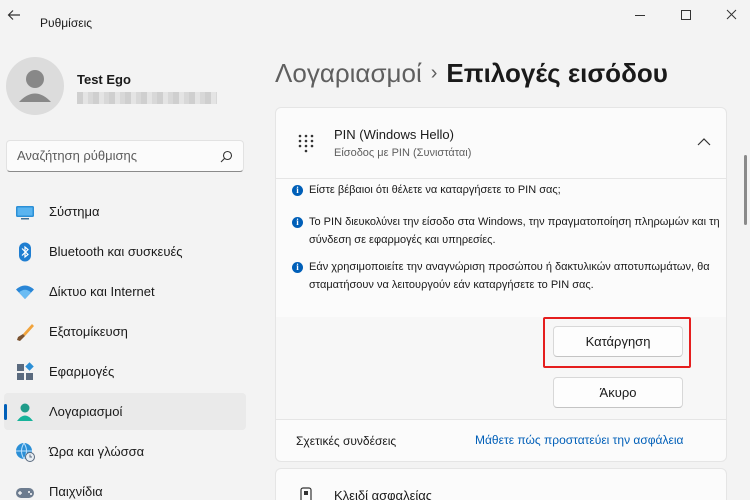  I want to click on sidebar-item-label: Bluetooth και συσκευές, so click(116, 251).